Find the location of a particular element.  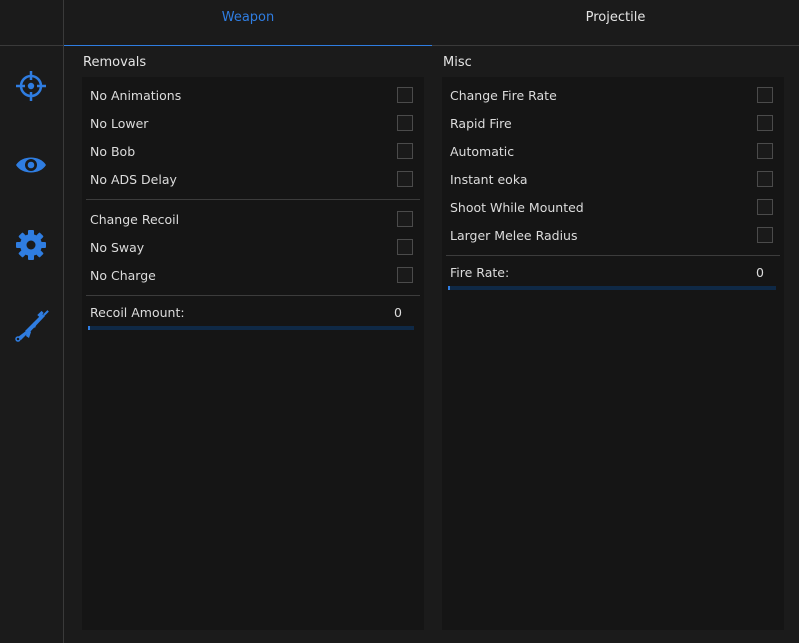

recoil-amount-value: 0 is located at coordinates (398, 312).